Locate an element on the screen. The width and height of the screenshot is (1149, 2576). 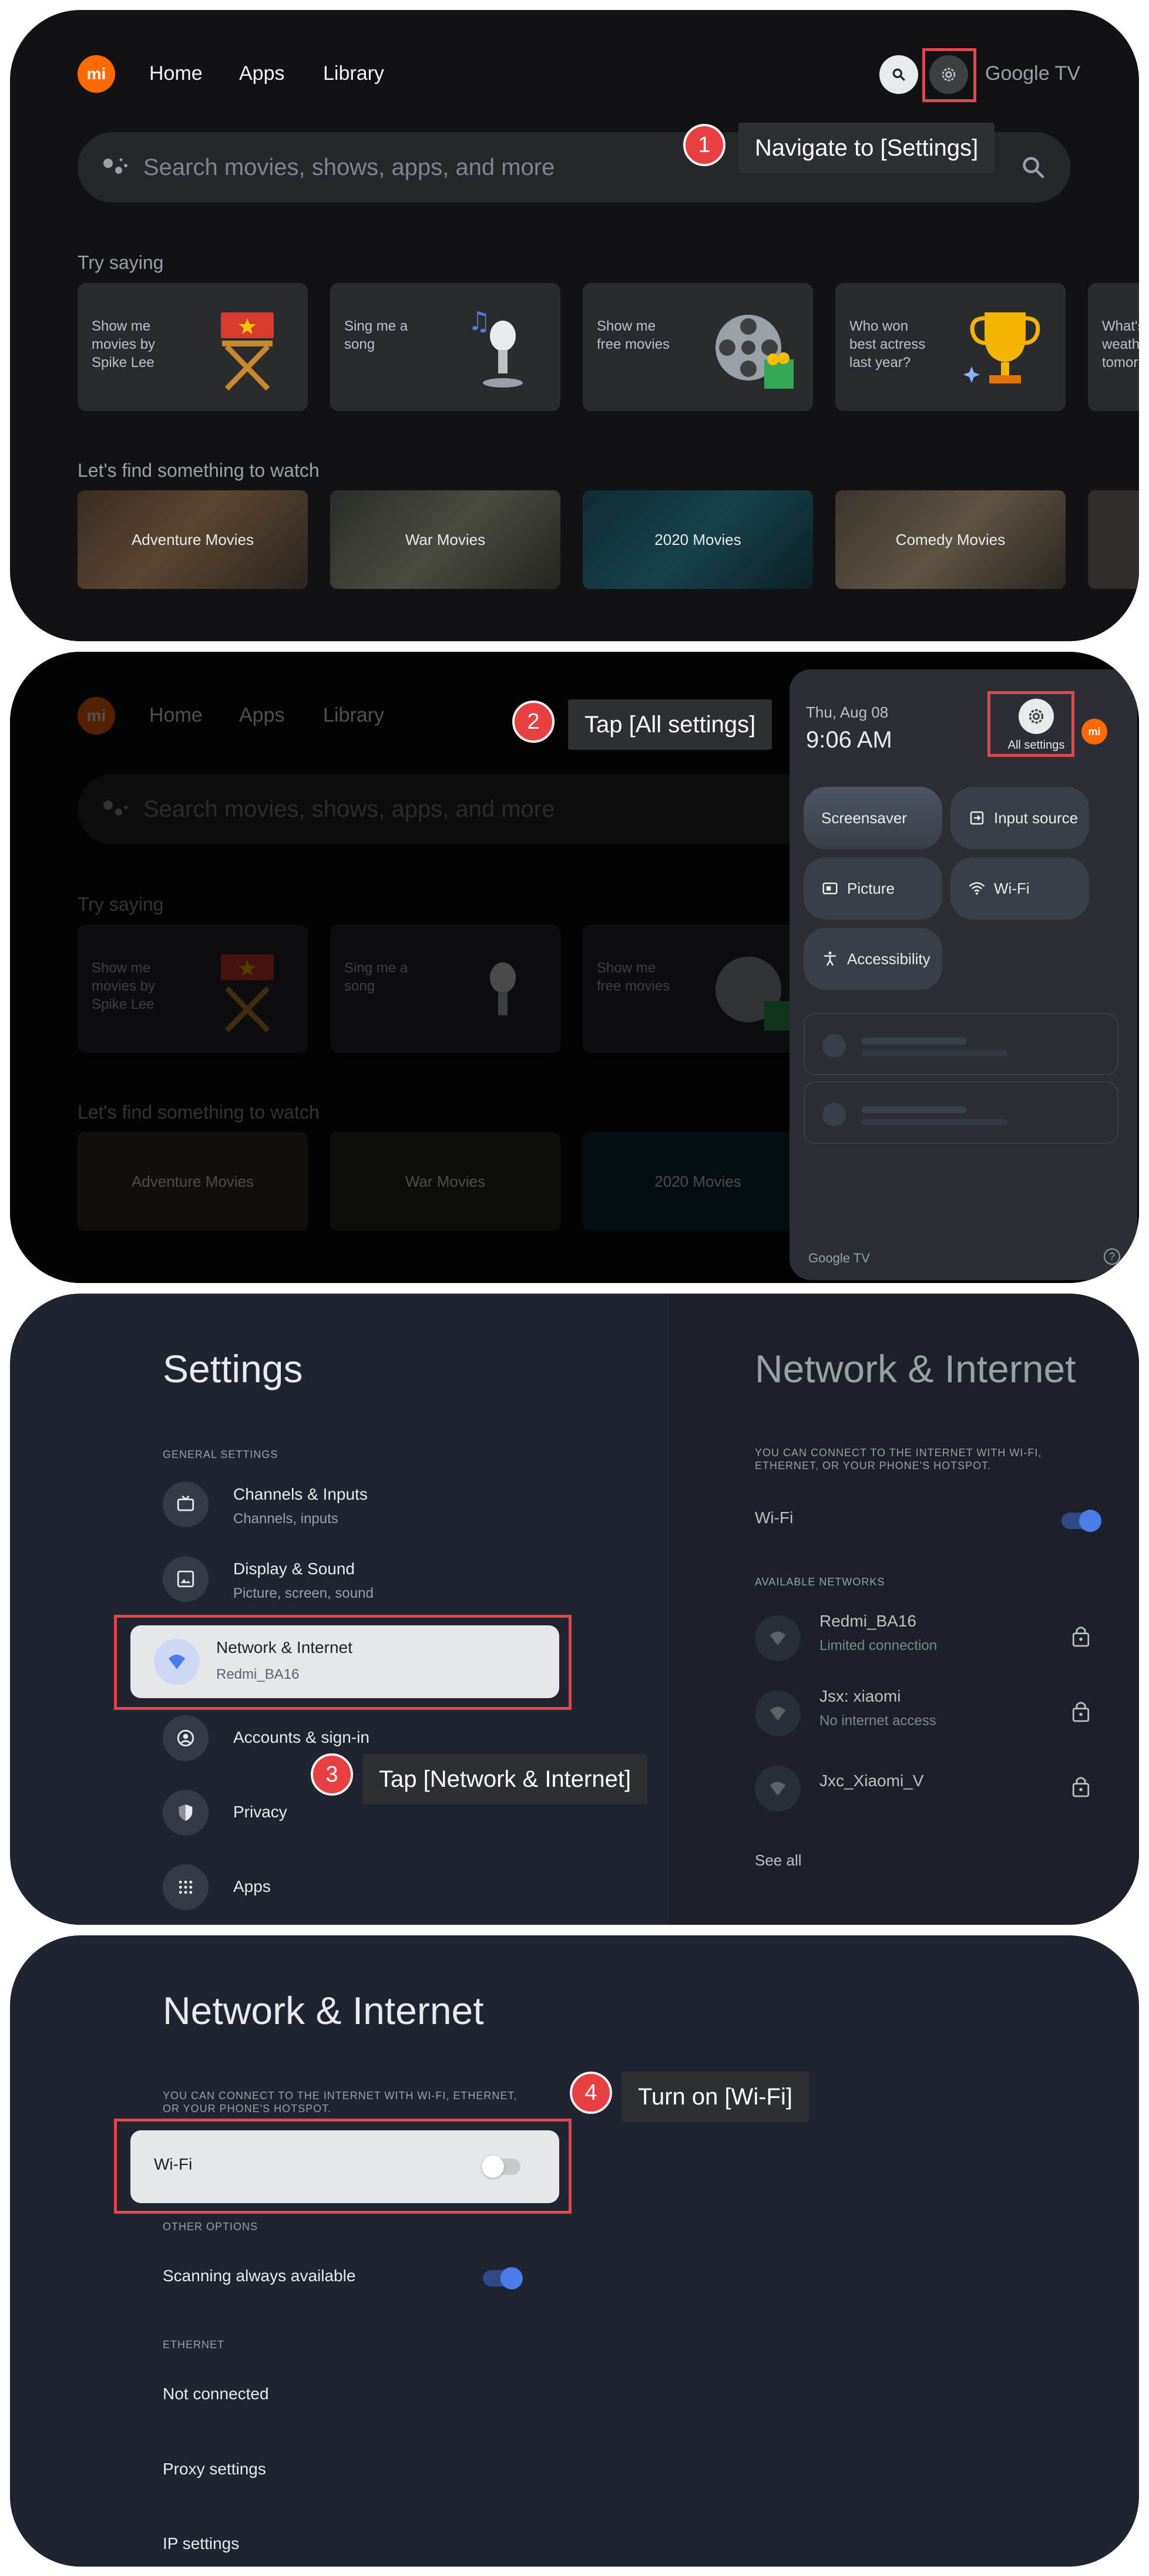
suggestion-text: Show mefree movies is located at coordinates (634, 335).